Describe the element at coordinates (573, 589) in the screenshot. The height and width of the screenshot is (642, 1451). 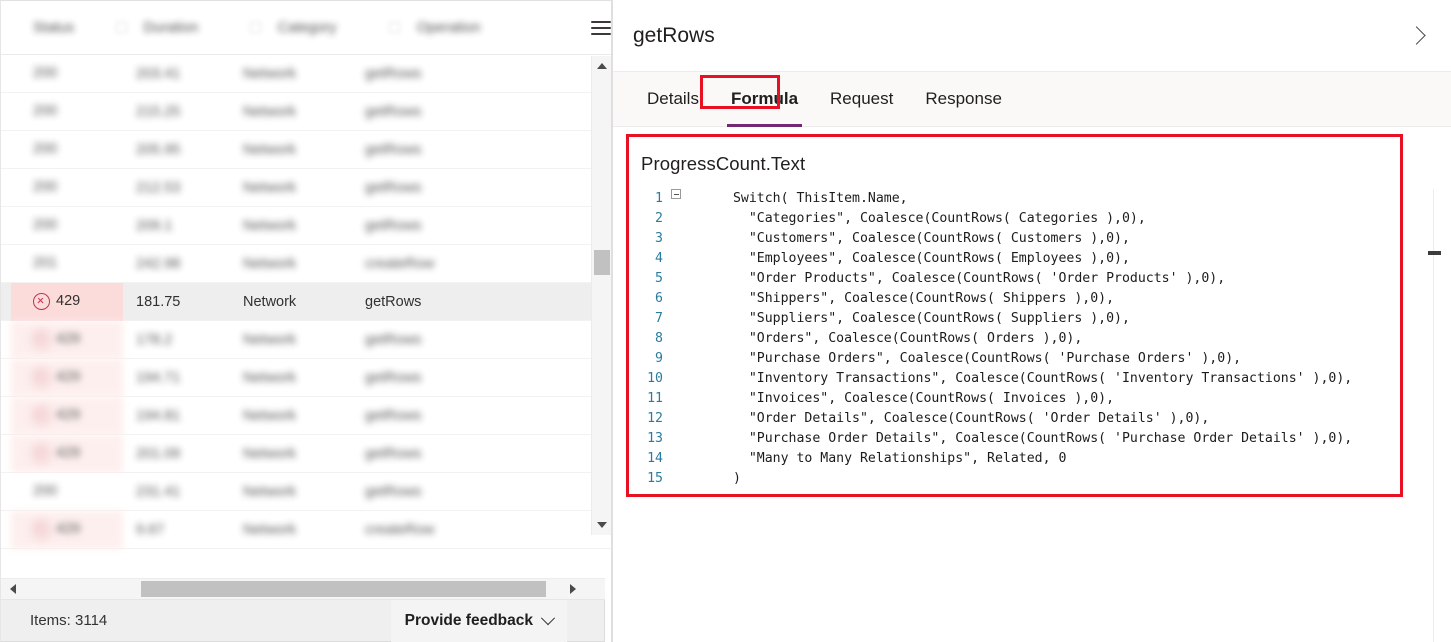
I see `scroll-right-arrow-icon` at that location.